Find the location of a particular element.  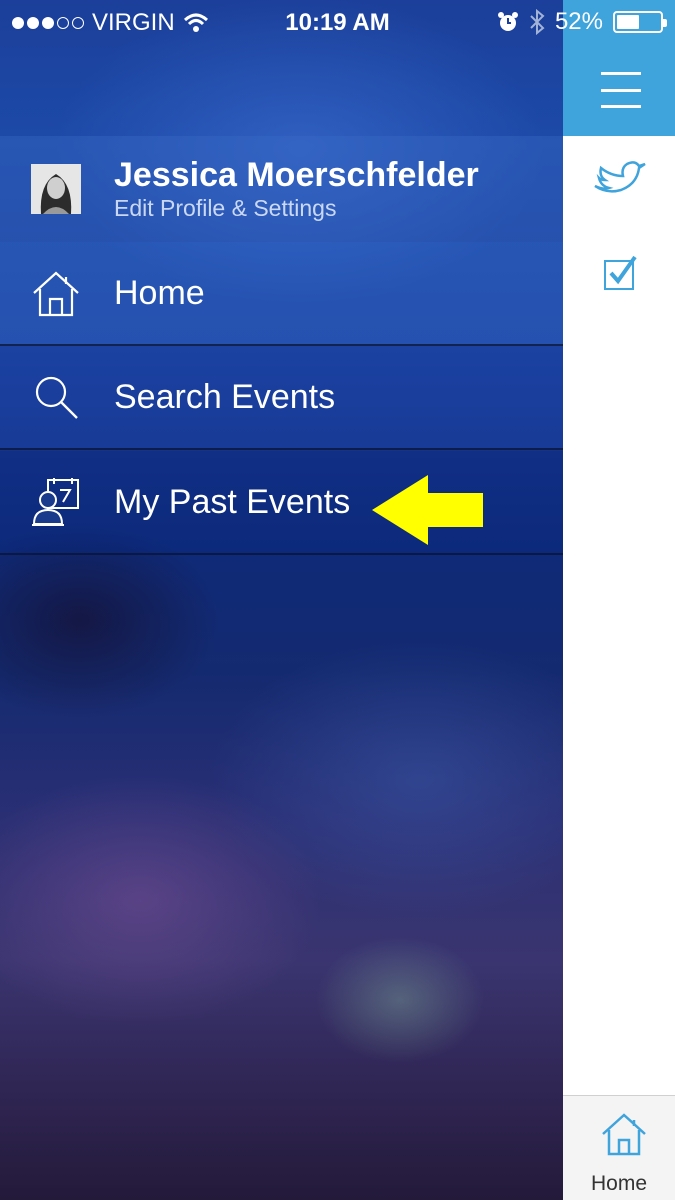

battery-icon is located at coordinates (640, 22).